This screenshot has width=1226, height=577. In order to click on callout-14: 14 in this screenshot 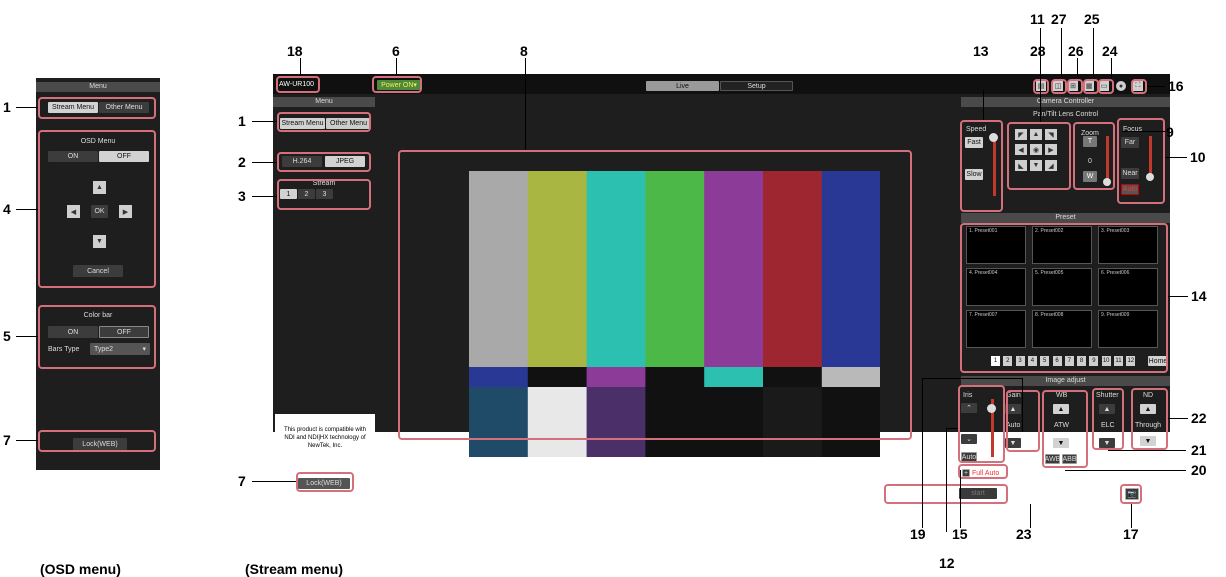, I will do `click(1199, 296)`.